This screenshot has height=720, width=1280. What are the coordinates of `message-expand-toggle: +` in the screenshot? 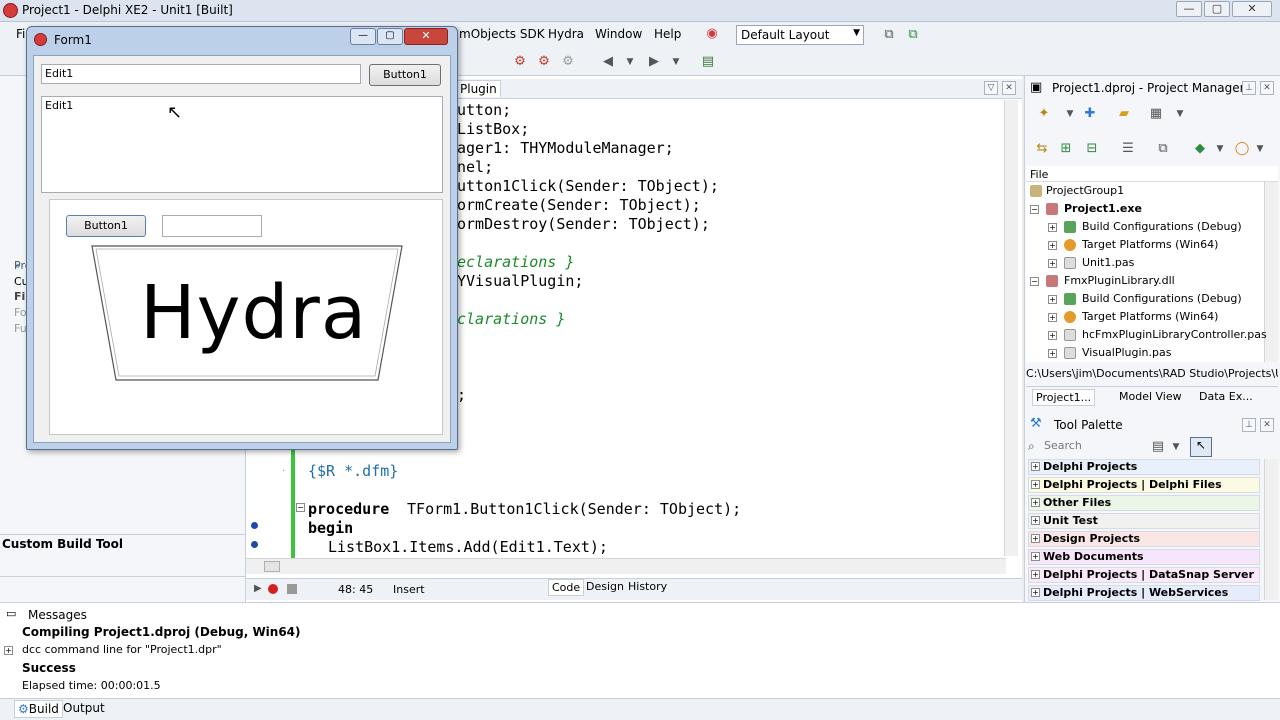 It's located at (8, 650).